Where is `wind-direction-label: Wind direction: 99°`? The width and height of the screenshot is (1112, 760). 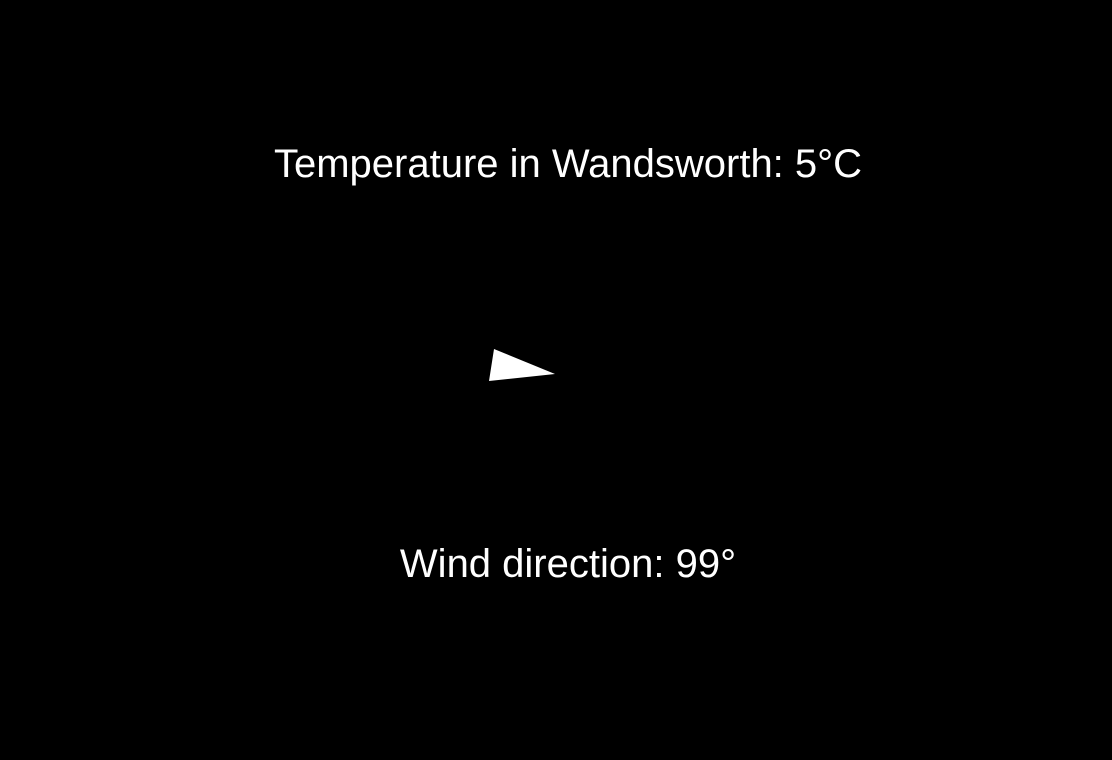 wind-direction-label: Wind direction: 99° is located at coordinates (568, 564).